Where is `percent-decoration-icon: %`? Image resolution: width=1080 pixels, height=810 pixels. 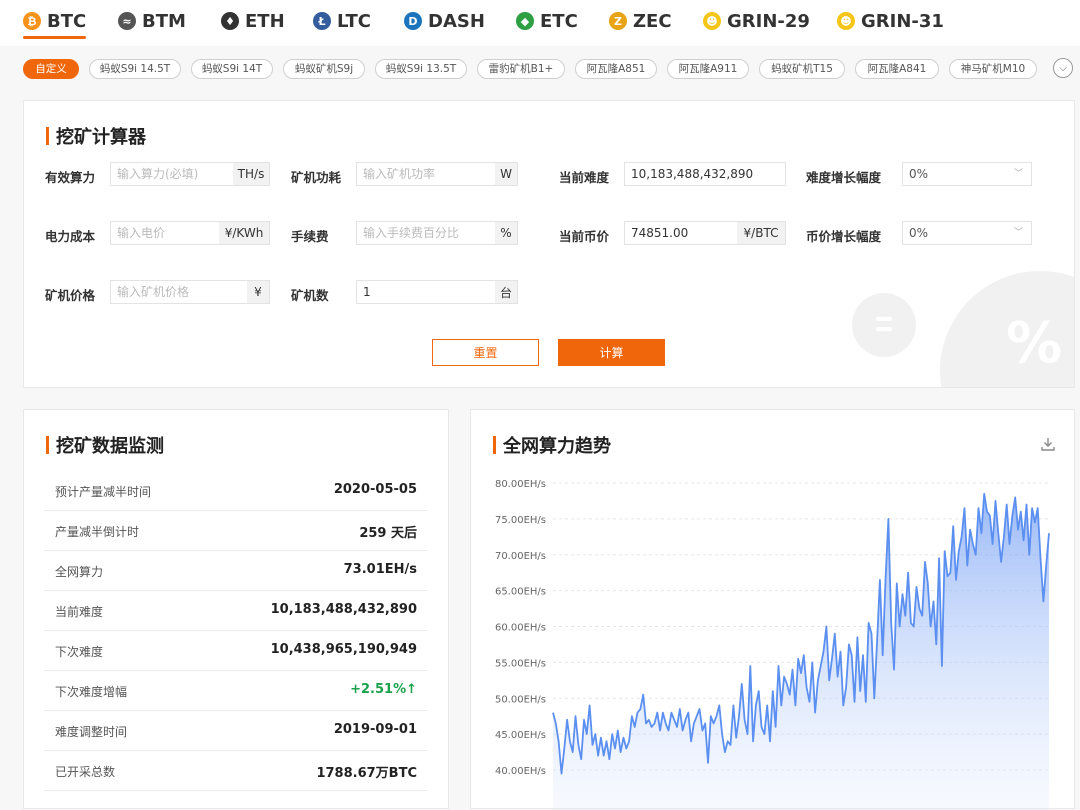
percent-decoration-icon: % is located at coordinates (1007, 329).